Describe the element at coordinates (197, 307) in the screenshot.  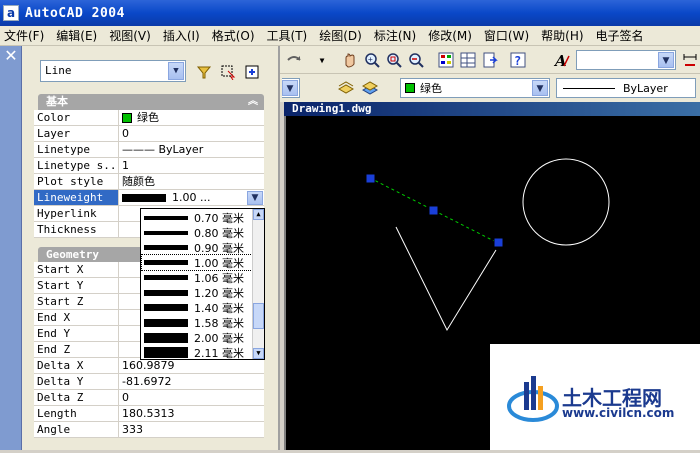
I see `lineweight-option: 1.40 毫米` at that location.